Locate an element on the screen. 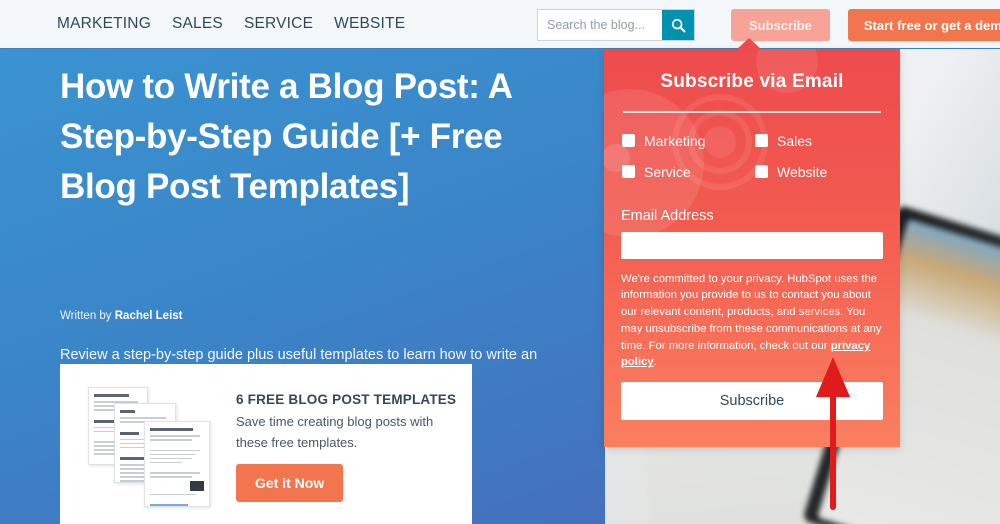  checkbox-label-website: Website is located at coordinates (802, 171).